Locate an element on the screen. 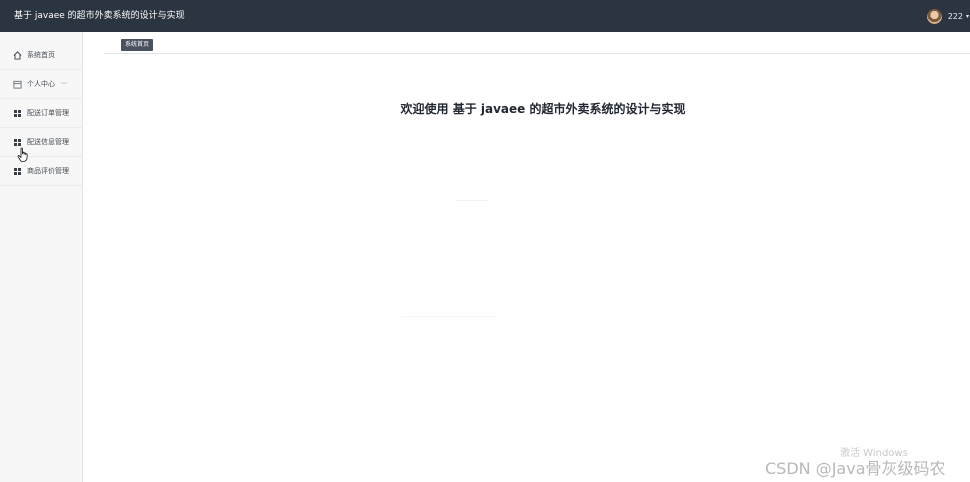 This screenshot has width=970, height=482. top-navbar: 基于 javaee 的超市外卖系统的设计与实现 222 ▾ is located at coordinates (485, 16).